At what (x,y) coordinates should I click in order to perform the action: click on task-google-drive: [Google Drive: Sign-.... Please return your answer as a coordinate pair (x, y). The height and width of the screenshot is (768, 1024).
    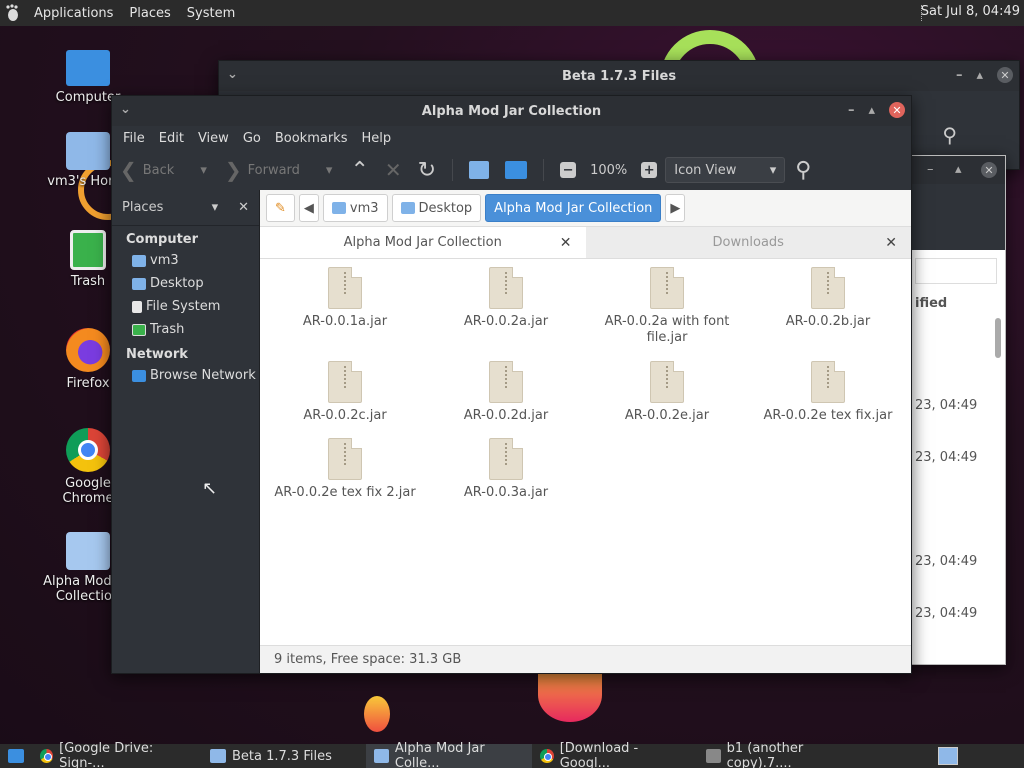
    Looking at the image, I should click on (117, 754).